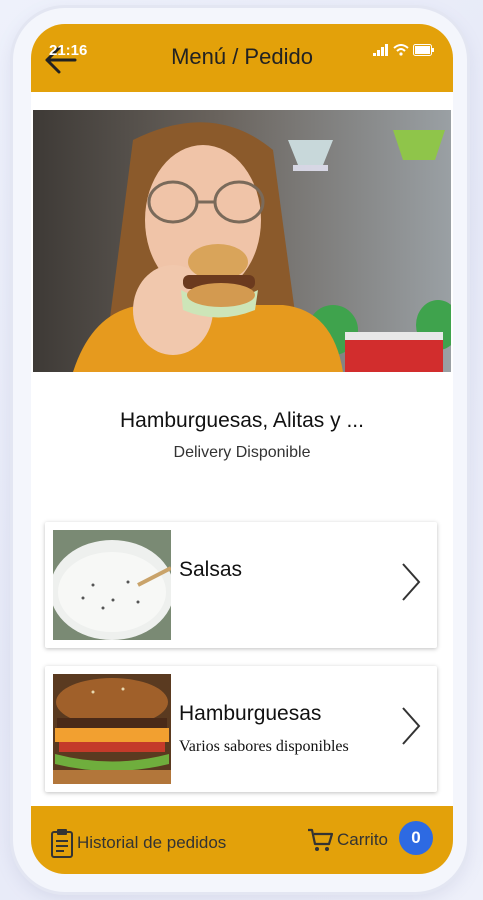  I want to click on category-title: Salsas, so click(211, 569).